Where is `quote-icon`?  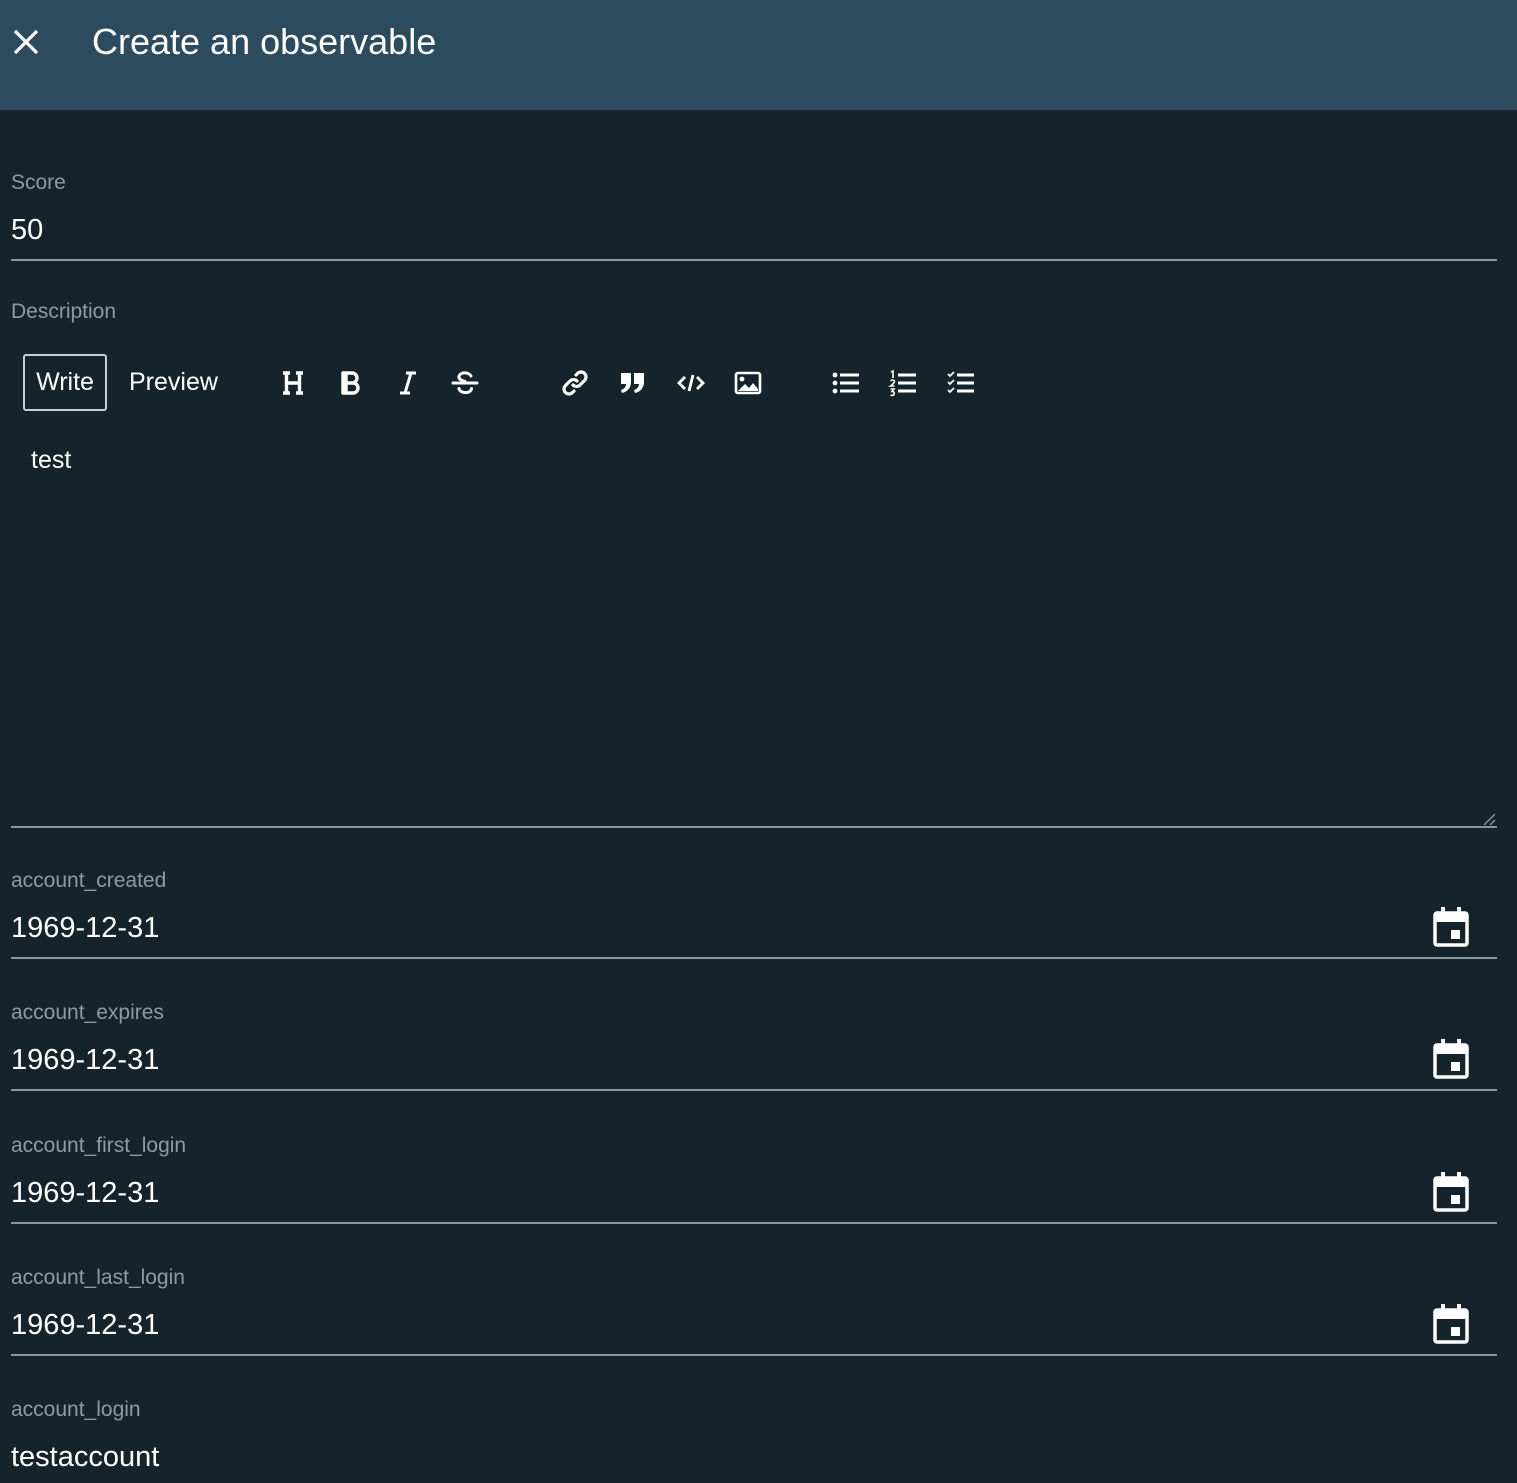 quote-icon is located at coordinates (632, 383).